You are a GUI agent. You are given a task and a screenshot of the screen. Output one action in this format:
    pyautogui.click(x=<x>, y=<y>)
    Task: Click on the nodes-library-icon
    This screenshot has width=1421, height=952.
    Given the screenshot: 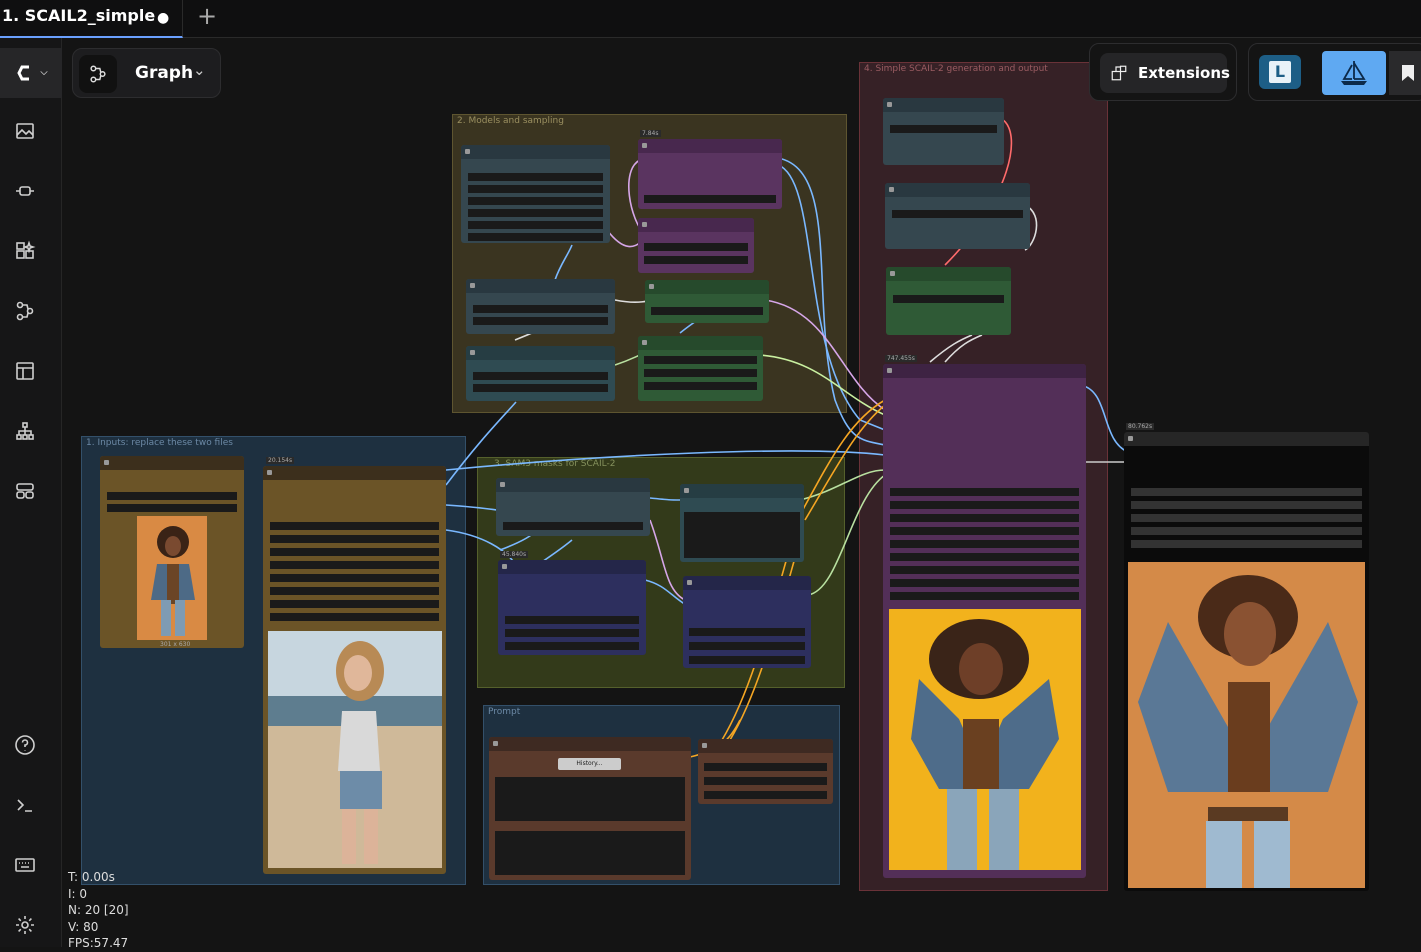 What is the action you would take?
    pyautogui.click(x=25, y=251)
    